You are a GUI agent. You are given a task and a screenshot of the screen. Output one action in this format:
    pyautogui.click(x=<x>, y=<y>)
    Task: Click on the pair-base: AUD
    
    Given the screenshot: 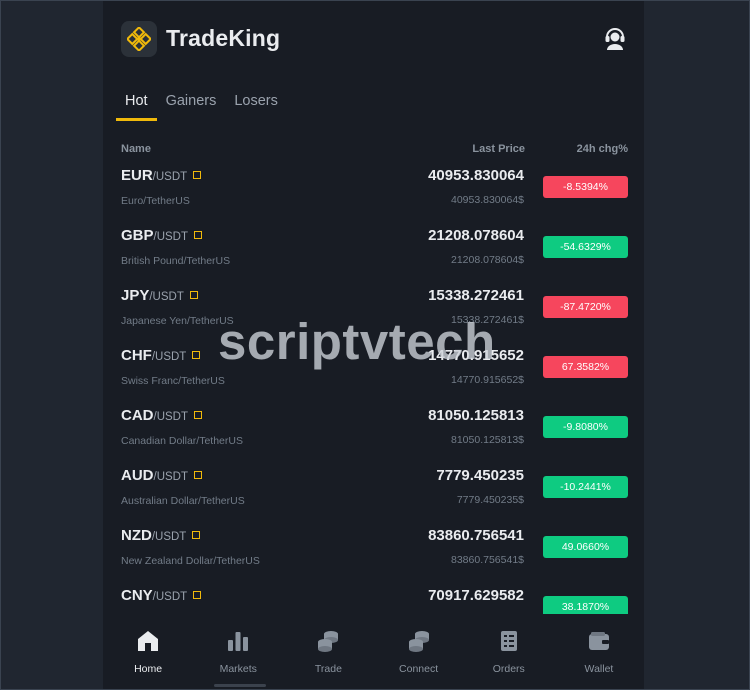 What is the action you would take?
    pyautogui.click(x=137, y=475)
    